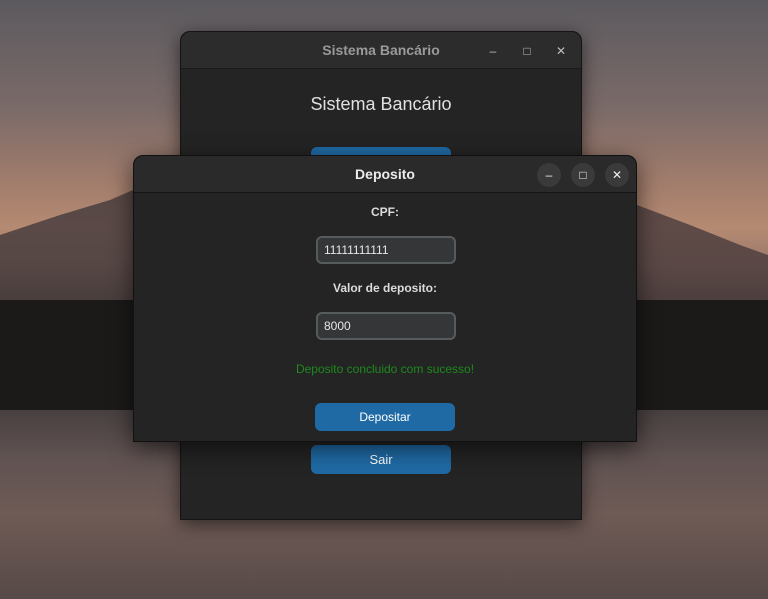 This screenshot has width=768, height=599. I want to click on exit-button: Sair, so click(381, 459).